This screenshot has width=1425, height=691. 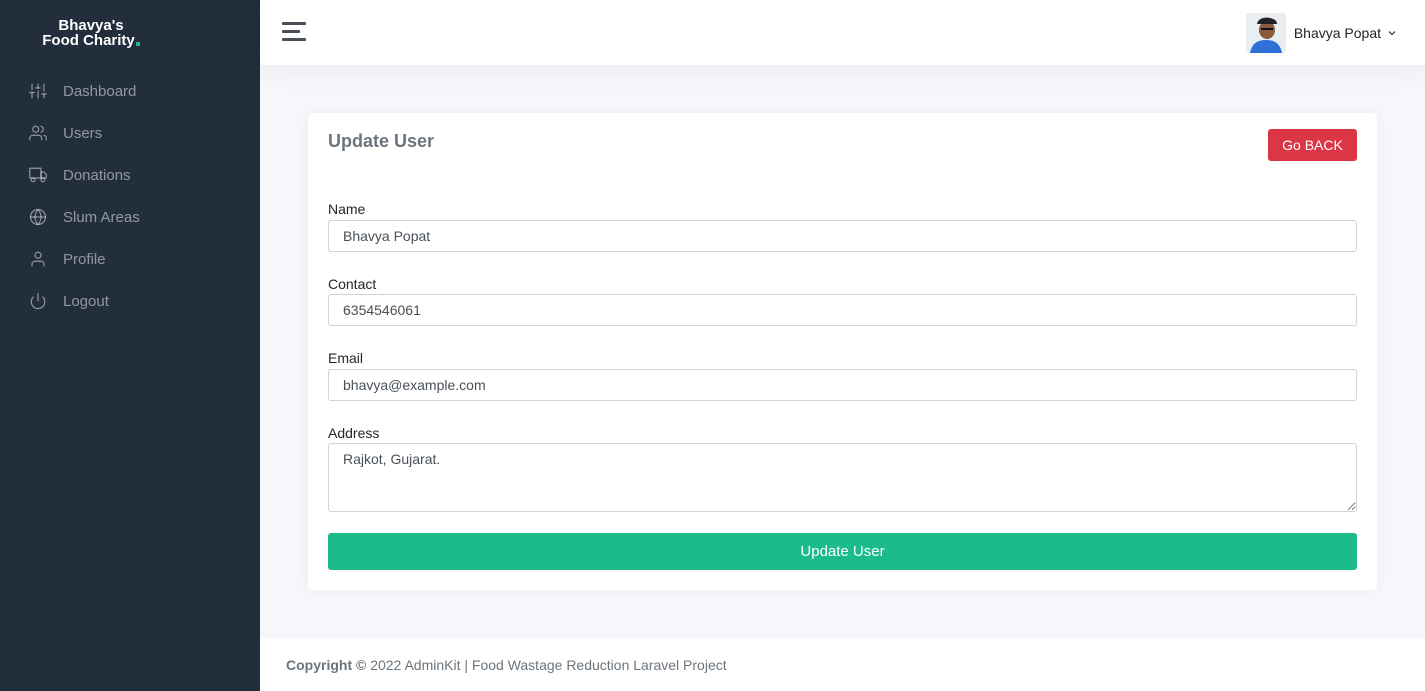 I want to click on sidebar-item-label: Users, so click(x=83, y=133).